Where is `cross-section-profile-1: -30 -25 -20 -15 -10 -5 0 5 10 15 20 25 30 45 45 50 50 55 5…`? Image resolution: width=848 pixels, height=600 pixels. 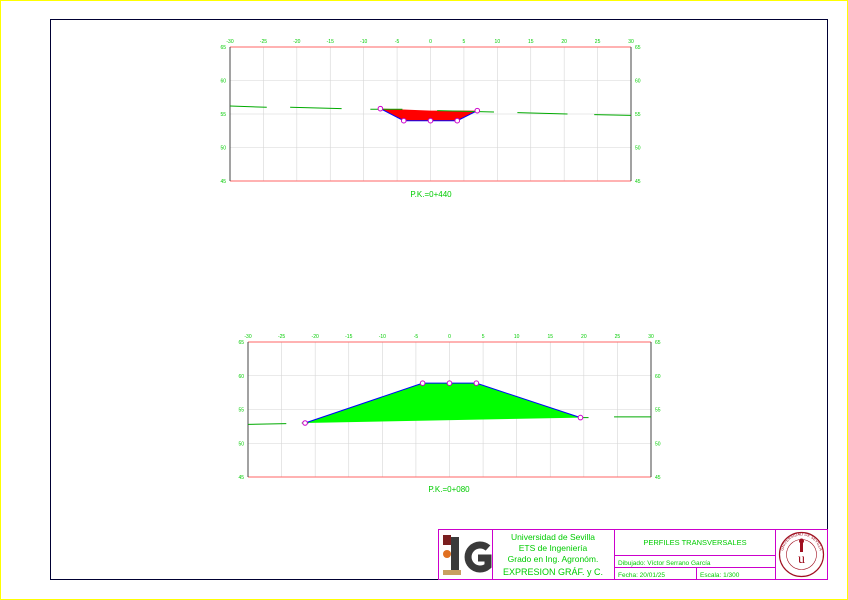
cross-section-profile-1: -30 -25 -20 -15 -10 -5 0 5 10 15 20 25 30 45 45 50 50 55 5… is located at coordinates (430, 112).